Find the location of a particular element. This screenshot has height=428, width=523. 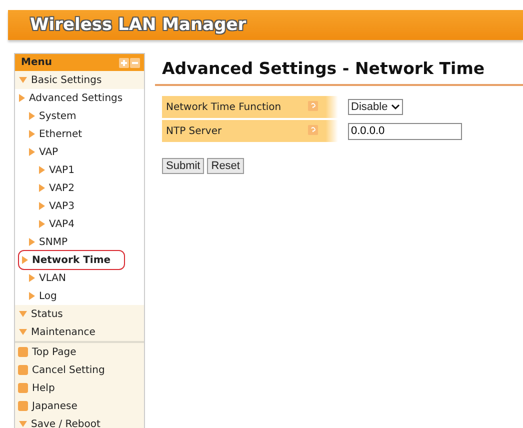

menu-item: Network Time is located at coordinates (71, 260).